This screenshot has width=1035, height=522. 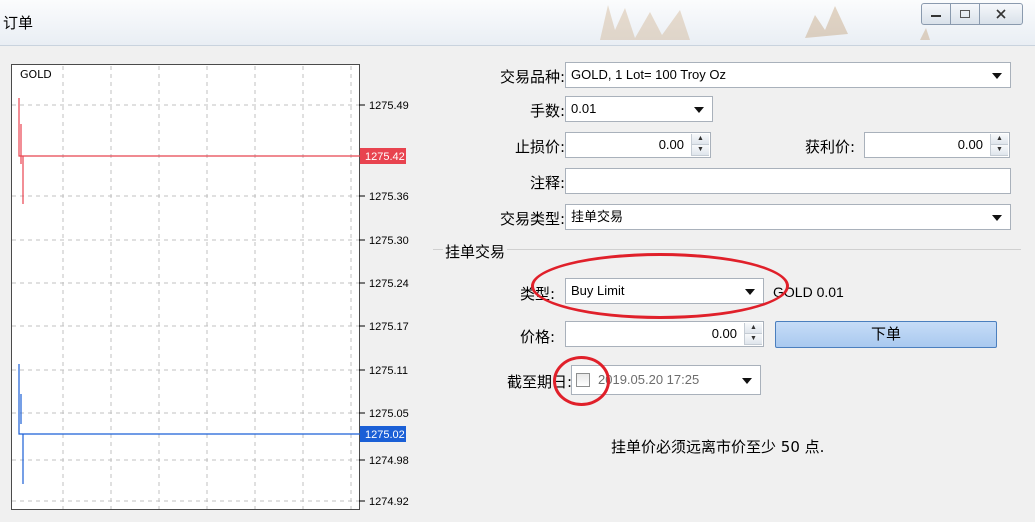 What do you see at coordinates (970, 144) in the screenshot?
I see `takeprofit-value: 0.00` at bounding box center [970, 144].